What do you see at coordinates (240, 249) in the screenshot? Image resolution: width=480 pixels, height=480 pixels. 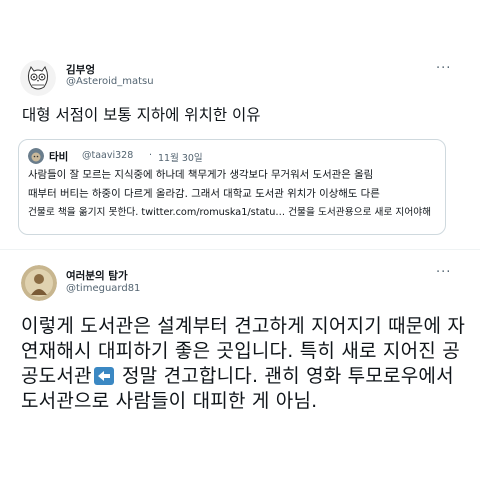 I see `divider` at bounding box center [240, 249].